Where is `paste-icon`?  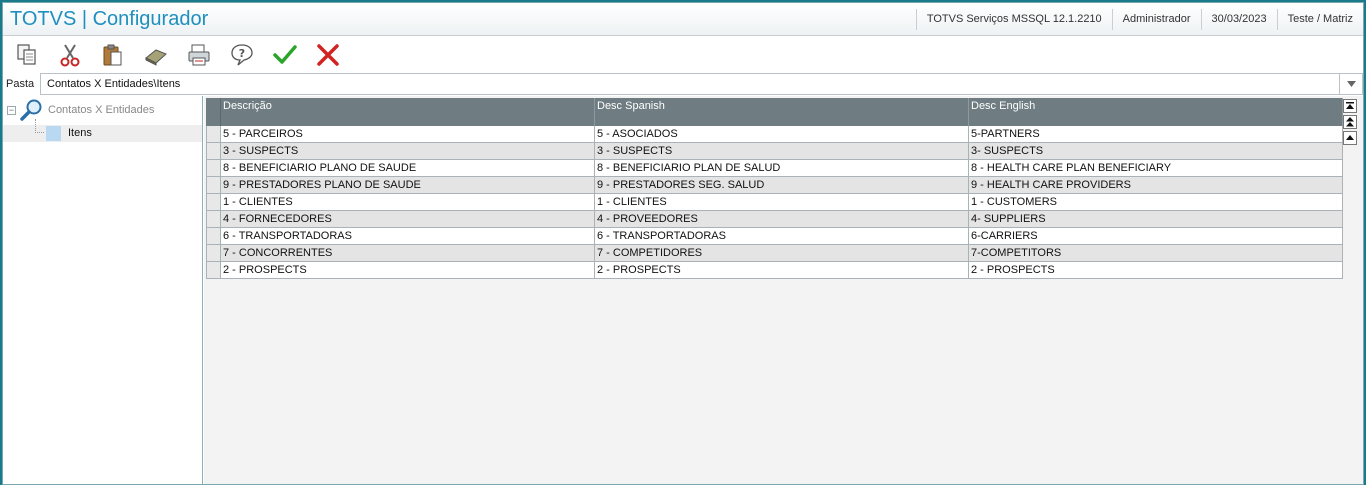
paste-icon is located at coordinates (112, 55).